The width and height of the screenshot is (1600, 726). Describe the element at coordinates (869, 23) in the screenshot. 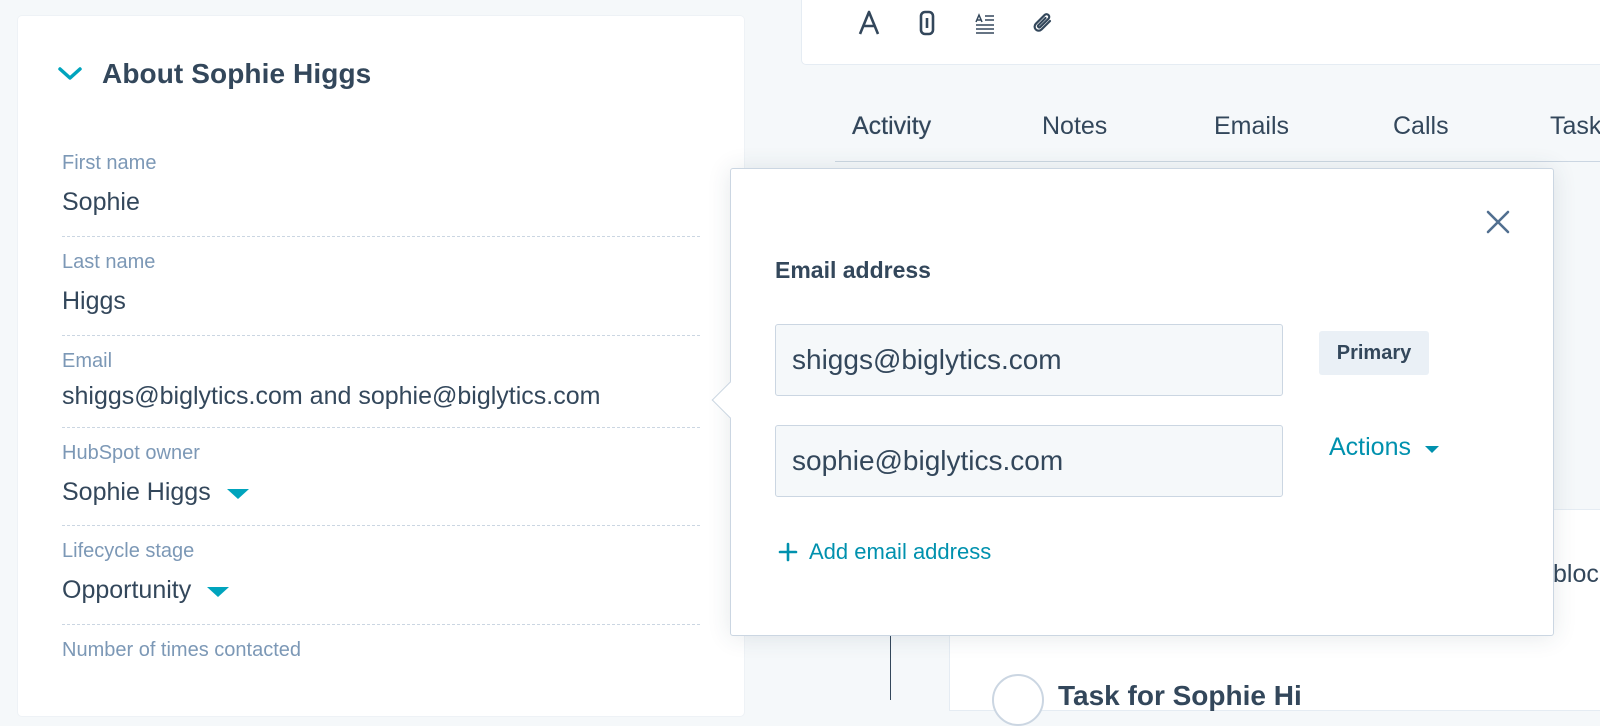

I see `font-style-icon` at that location.